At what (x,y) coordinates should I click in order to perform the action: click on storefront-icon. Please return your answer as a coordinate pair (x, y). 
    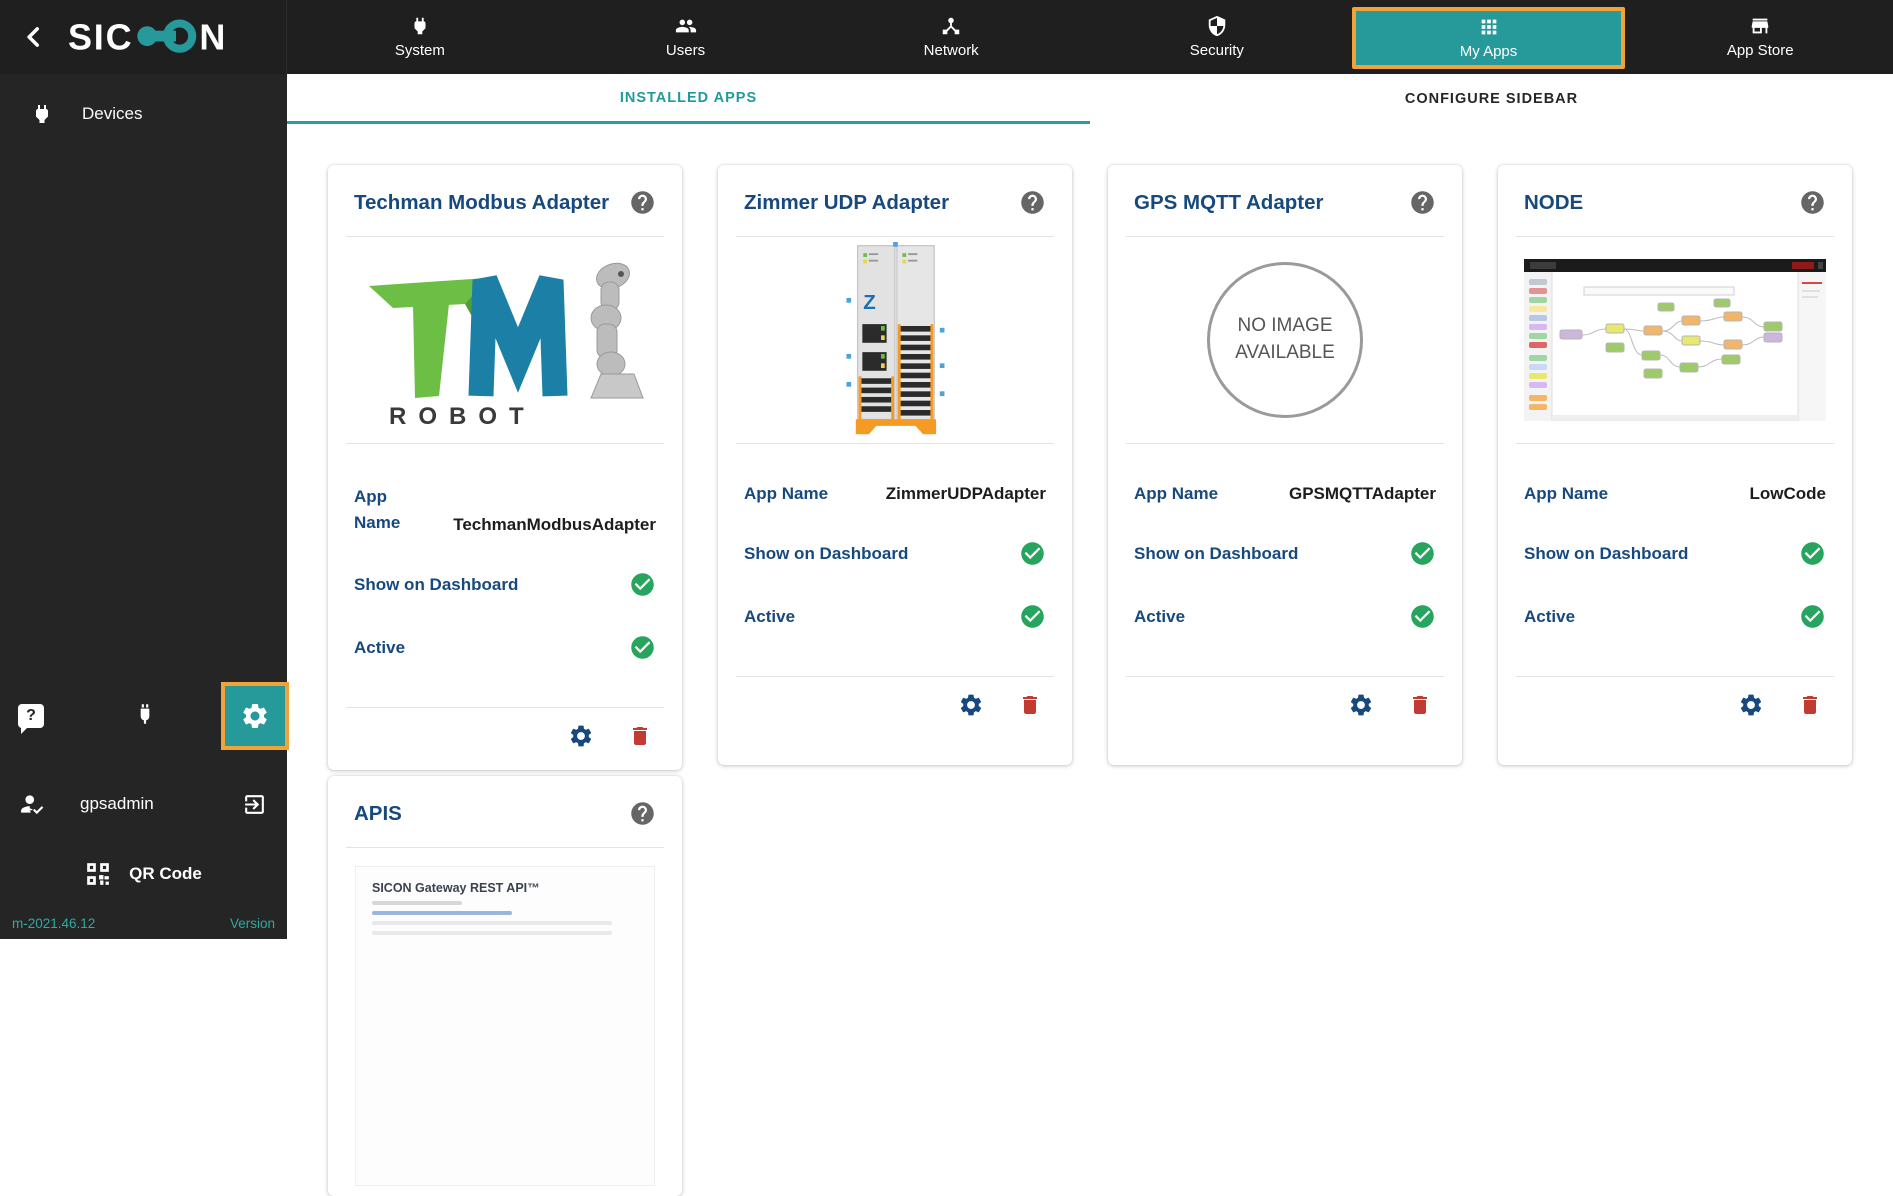
    Looking at the image, I should click on (1760, 26).